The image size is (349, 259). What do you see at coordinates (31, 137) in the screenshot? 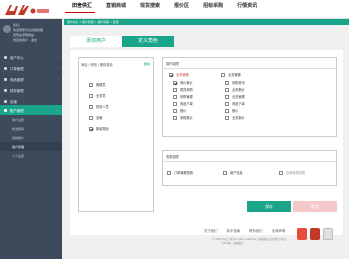
I see `sidebar-sub-my-account: 我的账户` at bounding box center [31, 137].